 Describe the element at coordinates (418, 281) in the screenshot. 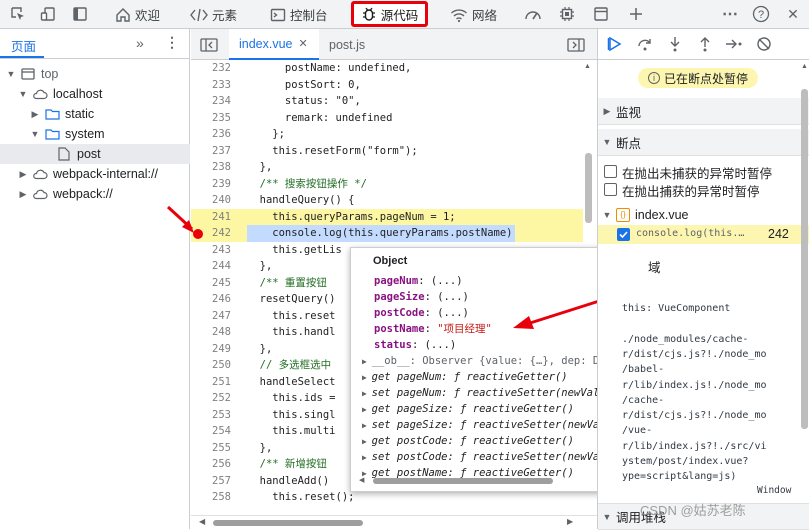

I see `property-row: pageNum: (...)` at that location.